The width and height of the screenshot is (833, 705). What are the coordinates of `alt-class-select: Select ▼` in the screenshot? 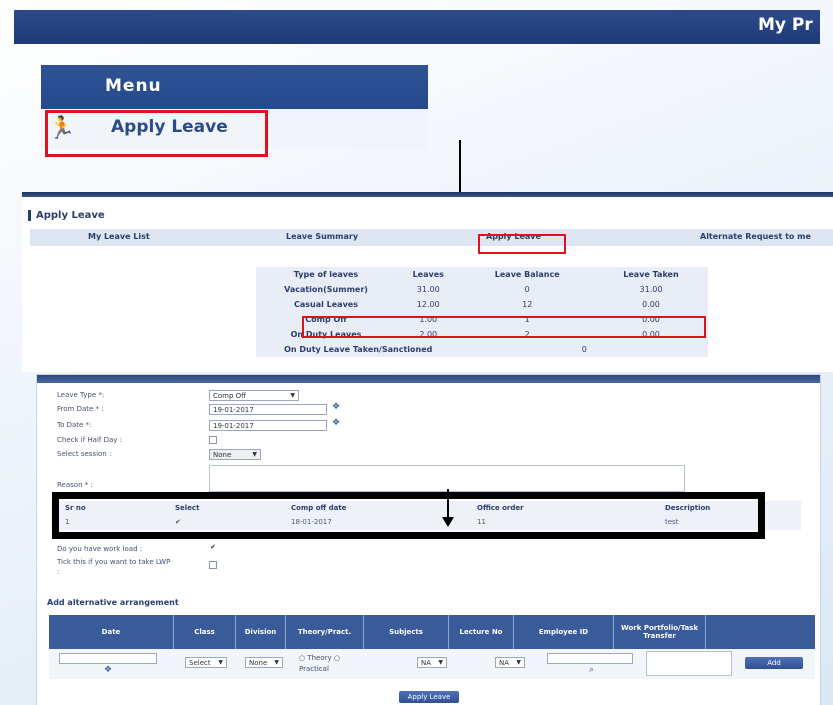 It's located at (206, 662).